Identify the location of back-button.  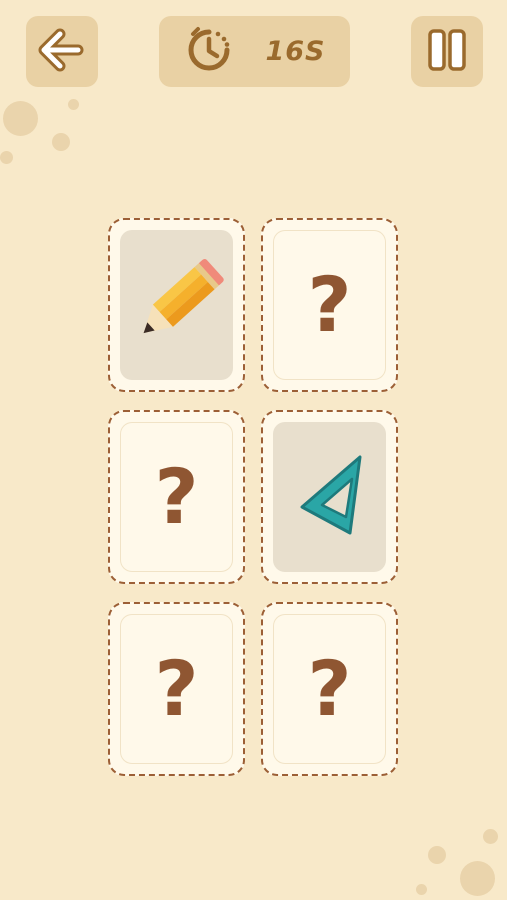
(62, 51).